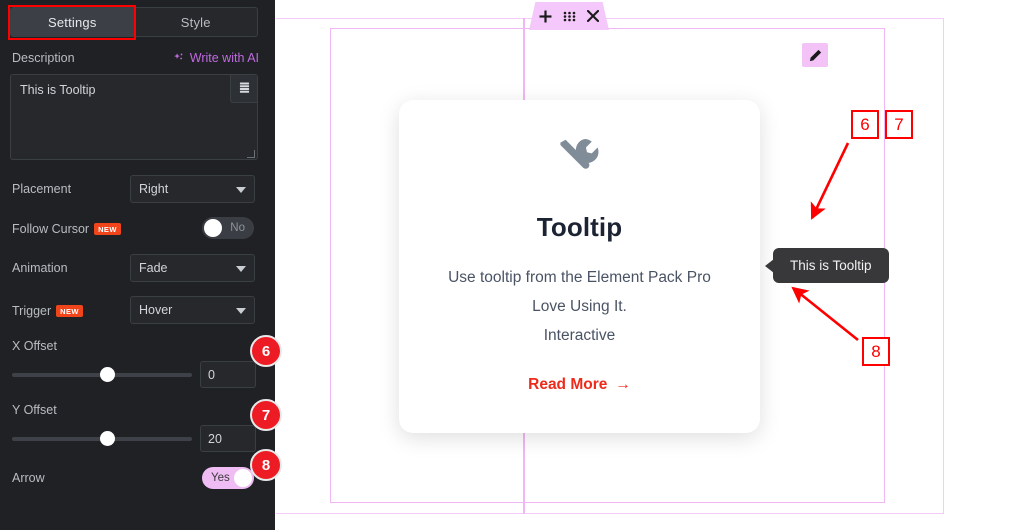  Describe the element at coordinates (228, 228) in the screenshot. I see `follow-cursor-toggle: No` at that location.